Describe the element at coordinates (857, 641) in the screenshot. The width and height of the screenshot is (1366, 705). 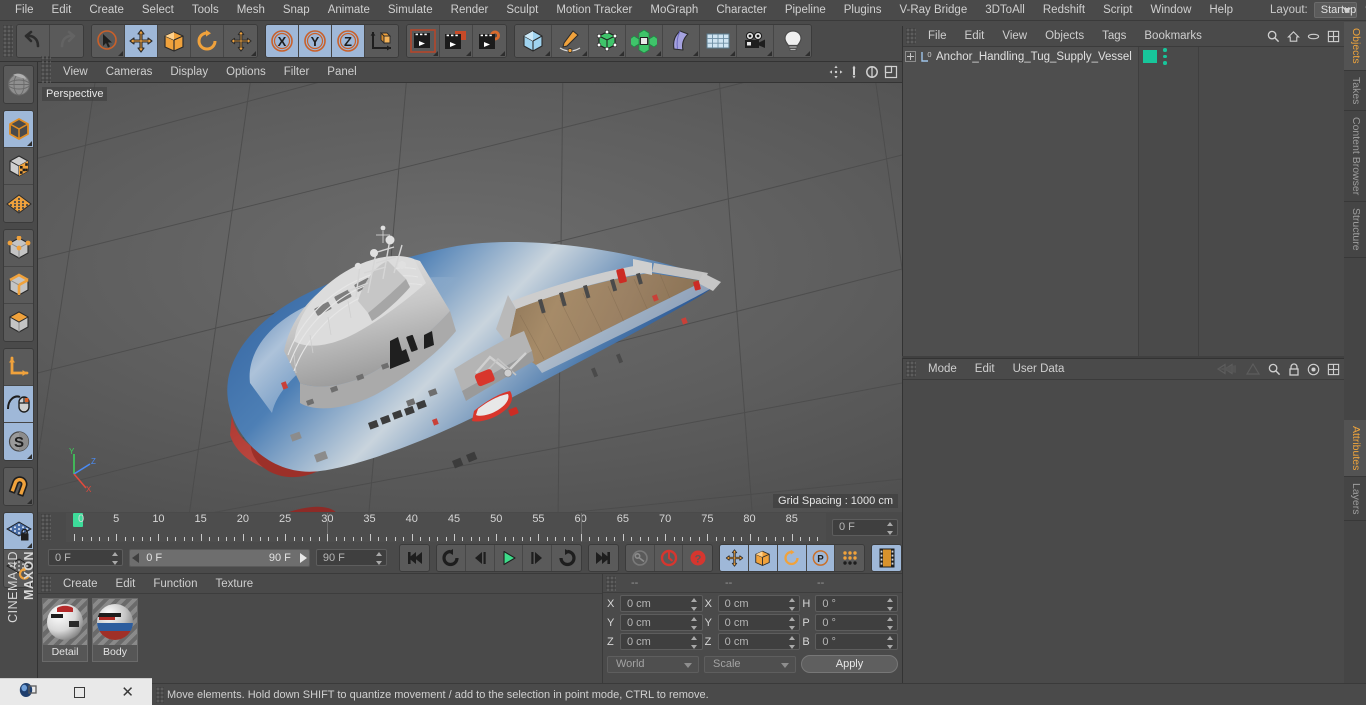
I see `rot-b-field: 0 °` at that location.